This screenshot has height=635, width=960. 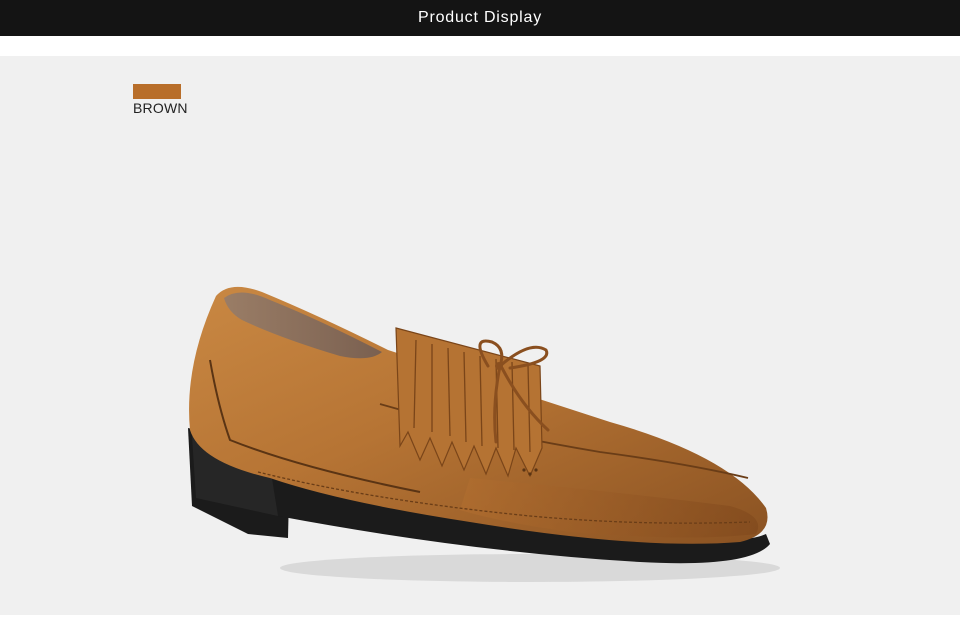 I want to click on color-option: BROWN, so click(x=160, y=100).